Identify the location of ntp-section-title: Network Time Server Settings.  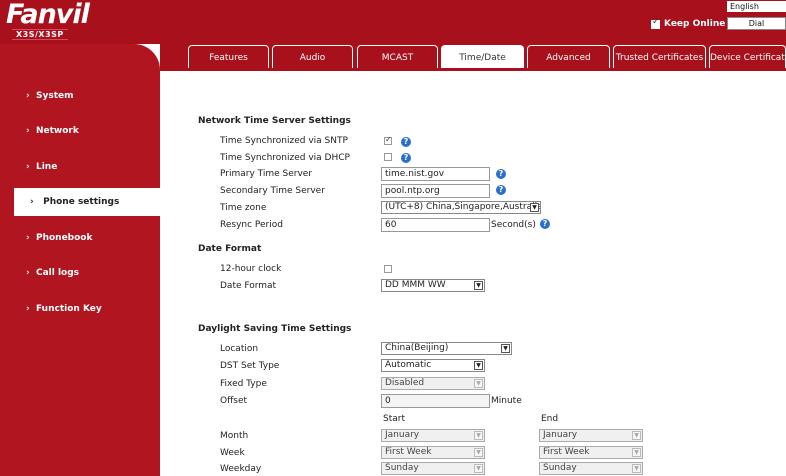
(274, 121).